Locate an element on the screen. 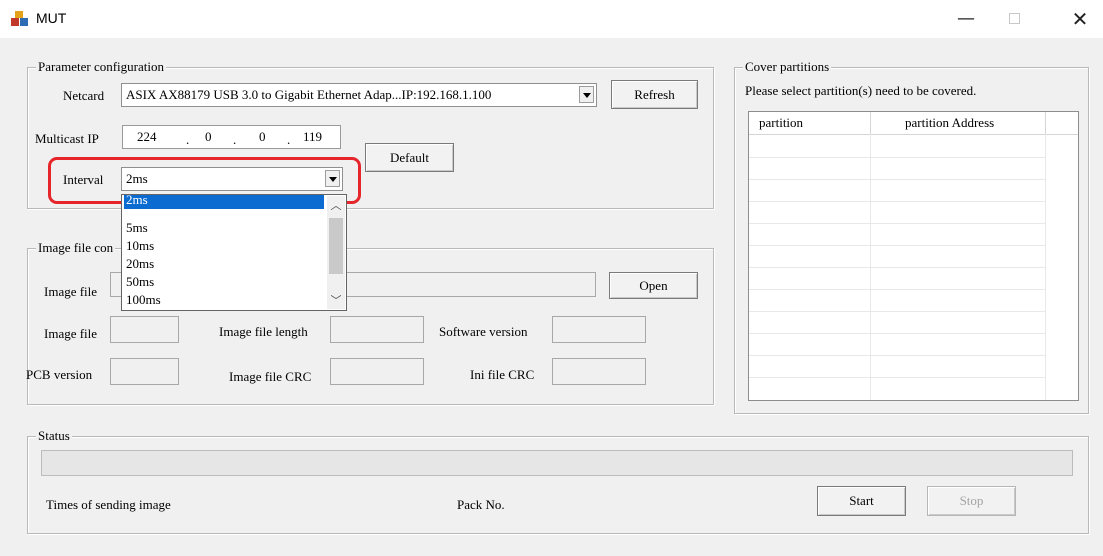 The width and height of the screenshot is (1103, 556). times-of-sending-label: Times of sending image is located at coordinates (108, 504).